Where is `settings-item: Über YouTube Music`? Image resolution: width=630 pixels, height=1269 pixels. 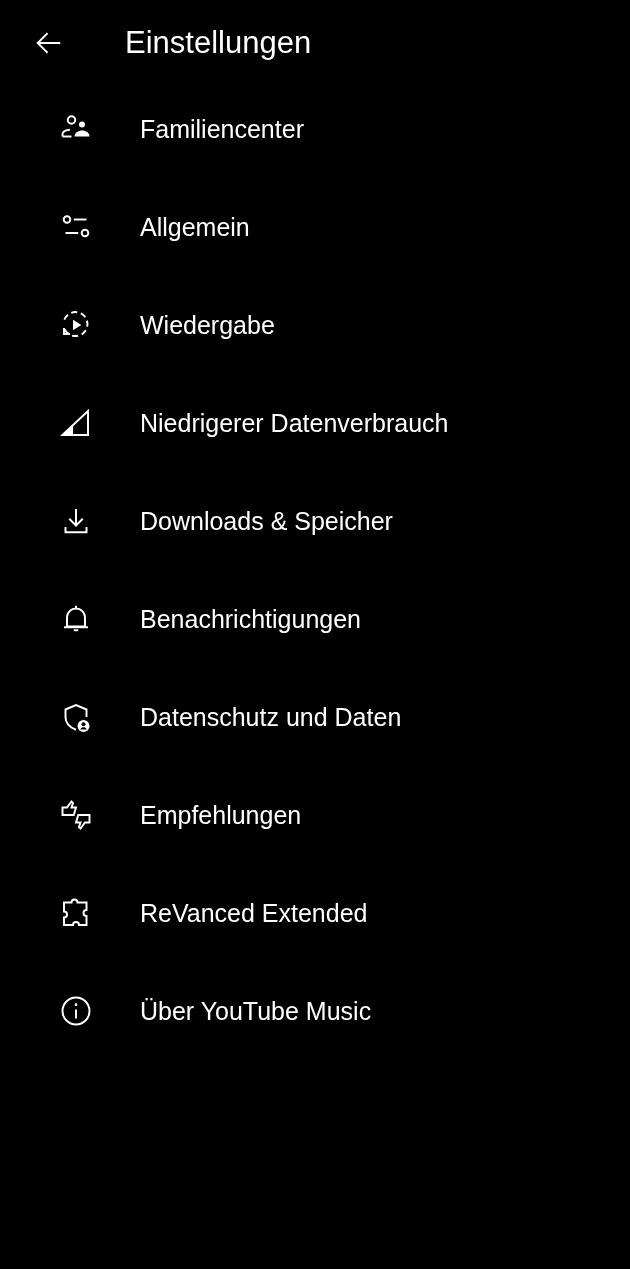
settings-item: Über YouTube Music is located at coordinates (315, 1011).